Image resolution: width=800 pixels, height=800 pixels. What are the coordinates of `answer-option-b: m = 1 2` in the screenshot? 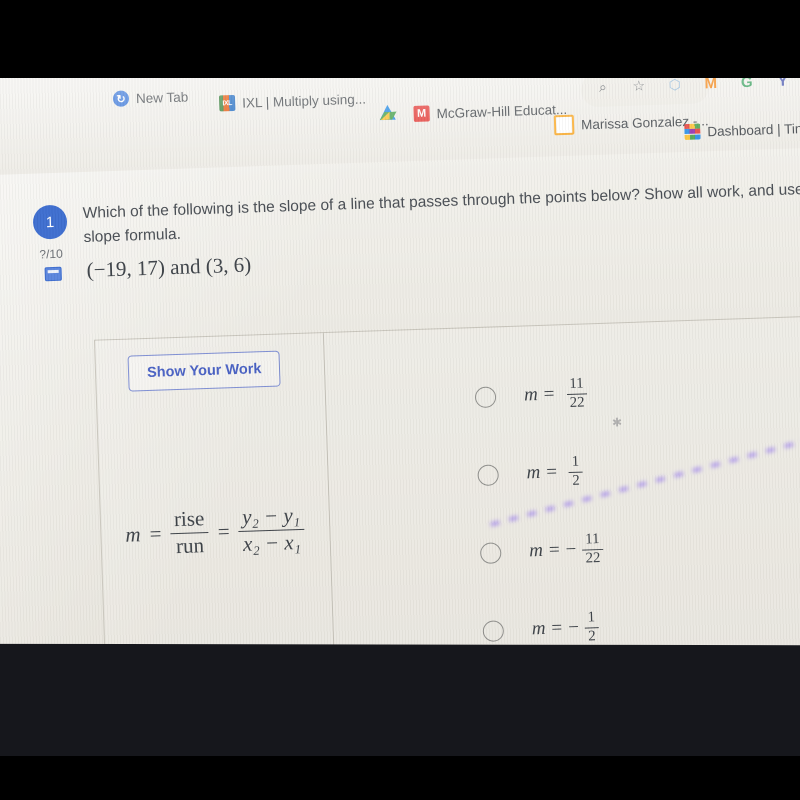 It's located at (530, 473).